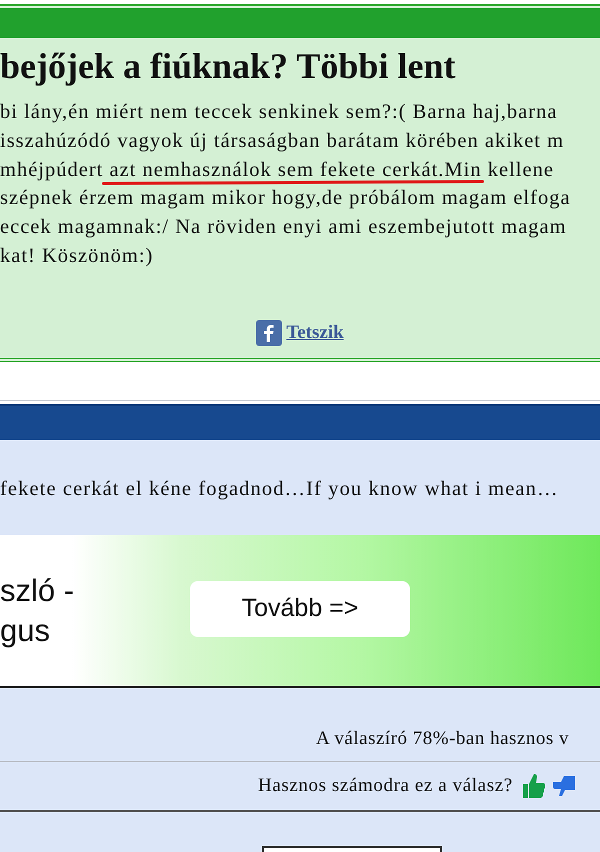 Image resolution: width=600 pixels, height=852 pixels. Describe the element at coordinates (563, 786) in the screenshot. I see `thumbs-down-icon` at that location.